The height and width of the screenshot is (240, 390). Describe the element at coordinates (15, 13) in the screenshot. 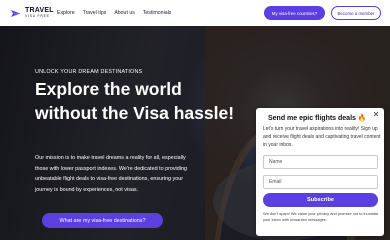

I see `logo-icon` at that location.